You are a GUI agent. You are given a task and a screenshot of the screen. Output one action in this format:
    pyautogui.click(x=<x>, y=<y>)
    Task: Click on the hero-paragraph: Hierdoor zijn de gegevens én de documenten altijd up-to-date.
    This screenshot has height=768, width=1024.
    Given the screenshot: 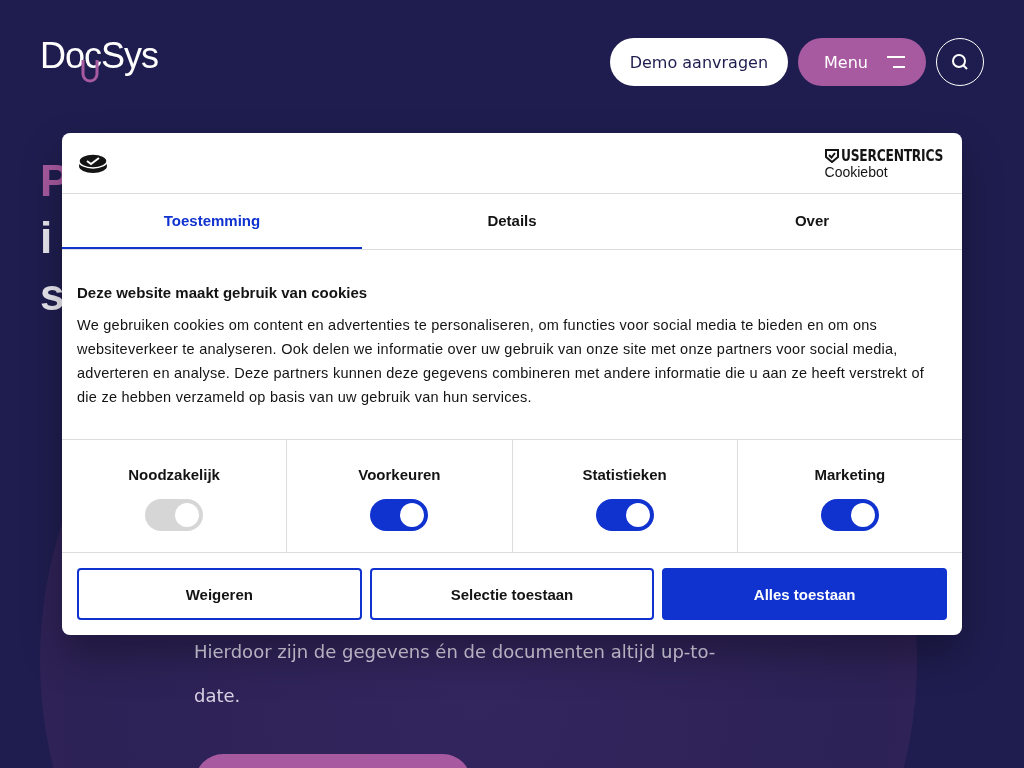 What is the action you would take?
    pyautogui.click(x=455, y=674)
    